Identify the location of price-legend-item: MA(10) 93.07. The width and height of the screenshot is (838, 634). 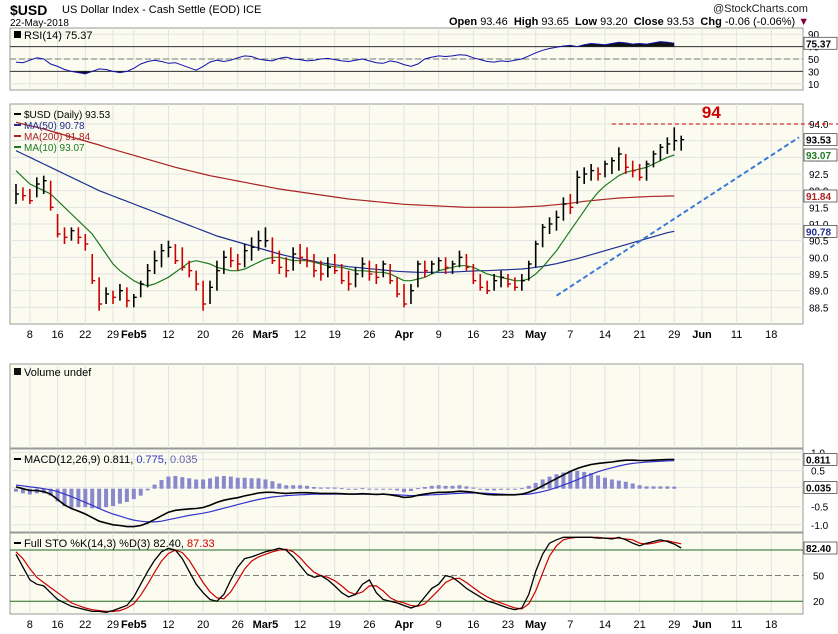
(54, 148).